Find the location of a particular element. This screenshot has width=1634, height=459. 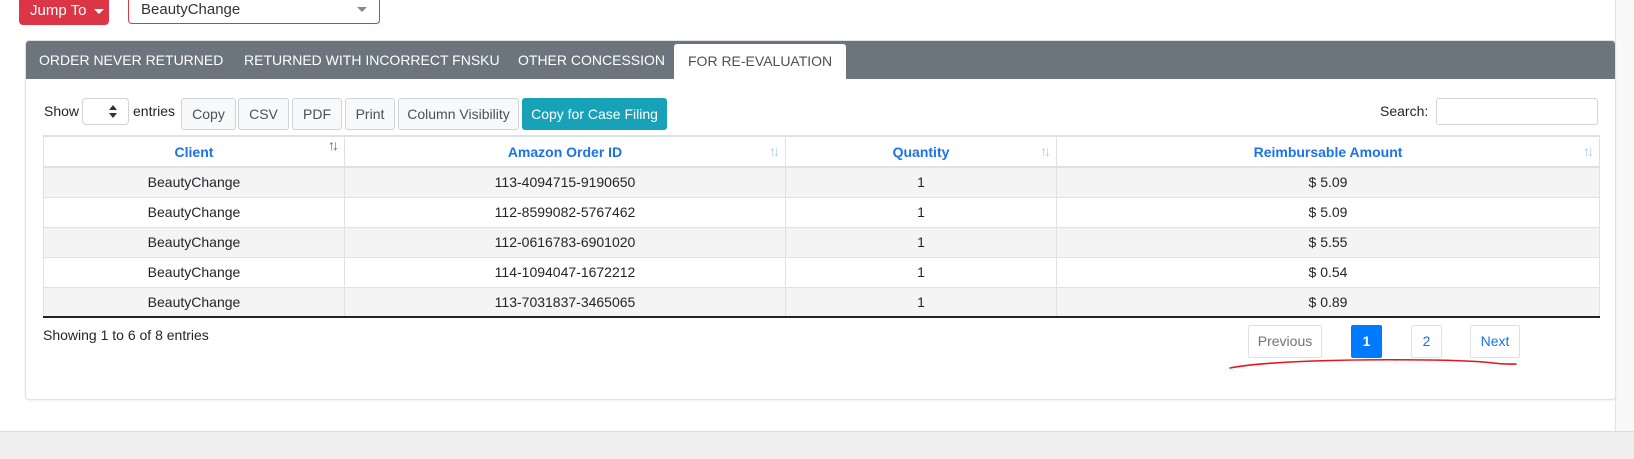

jump-to-button: Jump To is located at coordinates (64, 12).